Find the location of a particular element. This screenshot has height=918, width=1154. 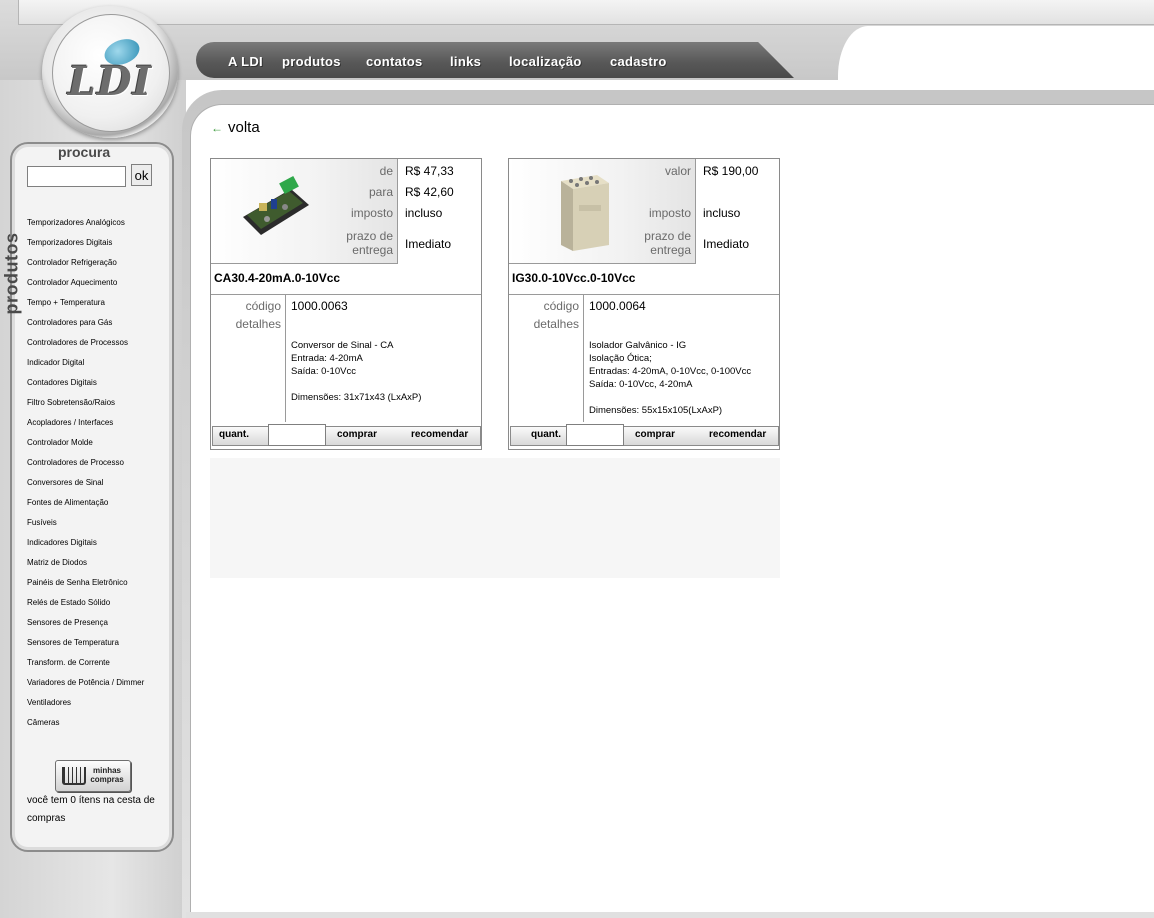

price-to-label: para is located at coordinates (380, 192).